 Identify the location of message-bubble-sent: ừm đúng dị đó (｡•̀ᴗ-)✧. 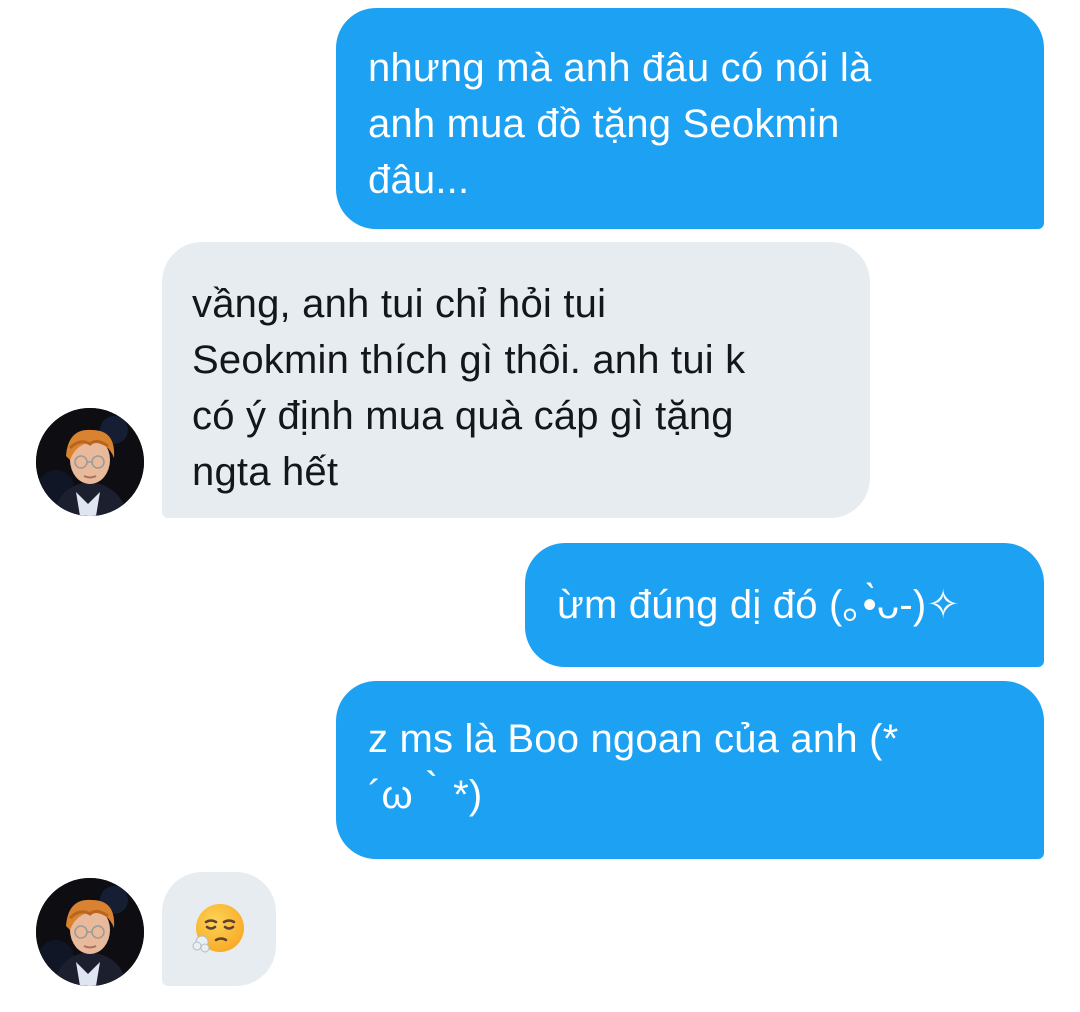
(784, 605).